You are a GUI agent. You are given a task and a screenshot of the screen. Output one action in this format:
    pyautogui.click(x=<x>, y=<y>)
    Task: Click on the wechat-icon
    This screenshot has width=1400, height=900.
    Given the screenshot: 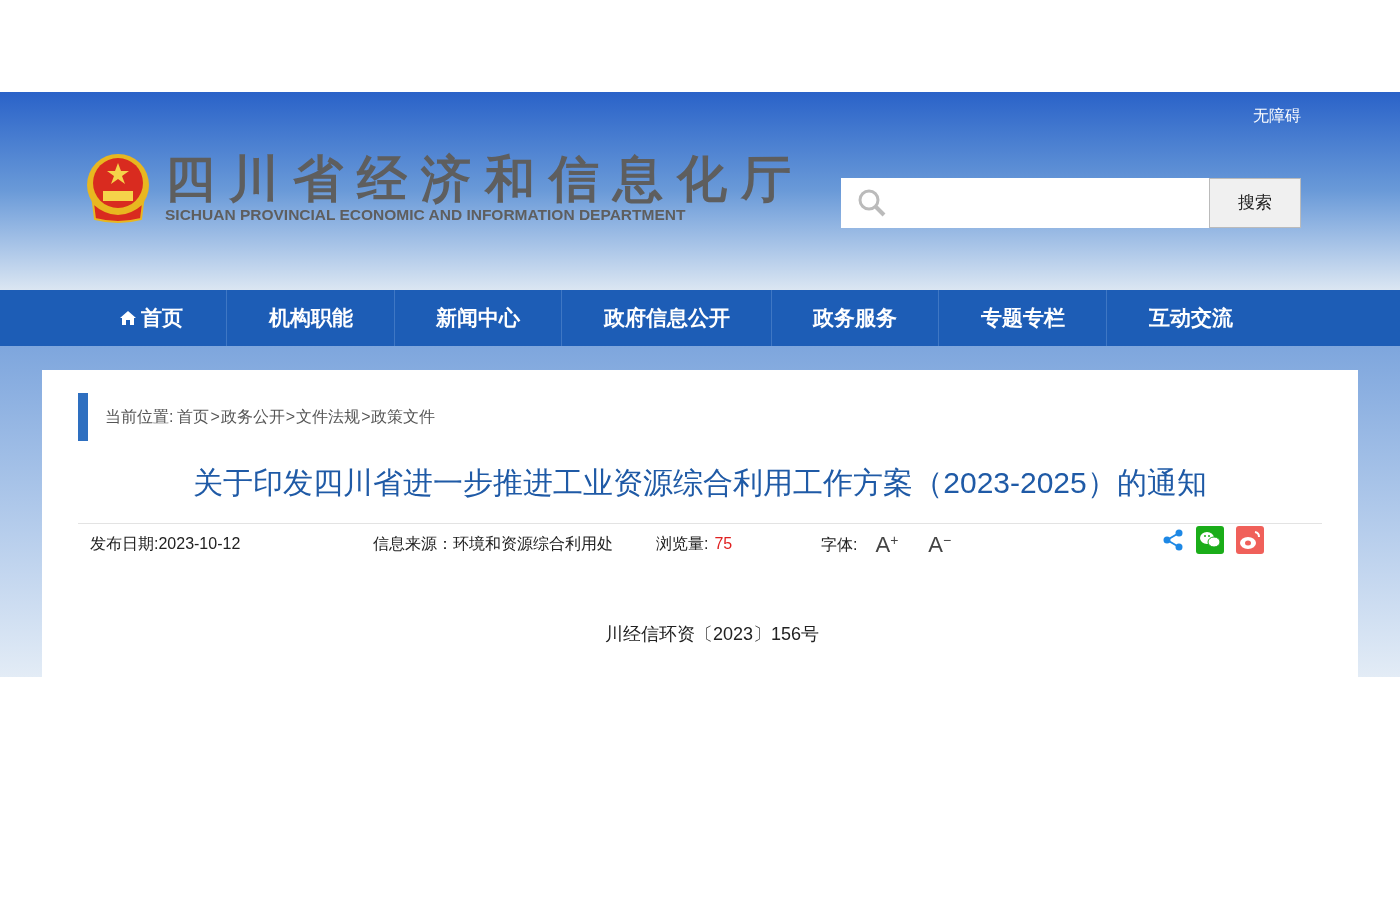 What is the action you would take?
    pyautogui.click(x=1210, y=540)
    